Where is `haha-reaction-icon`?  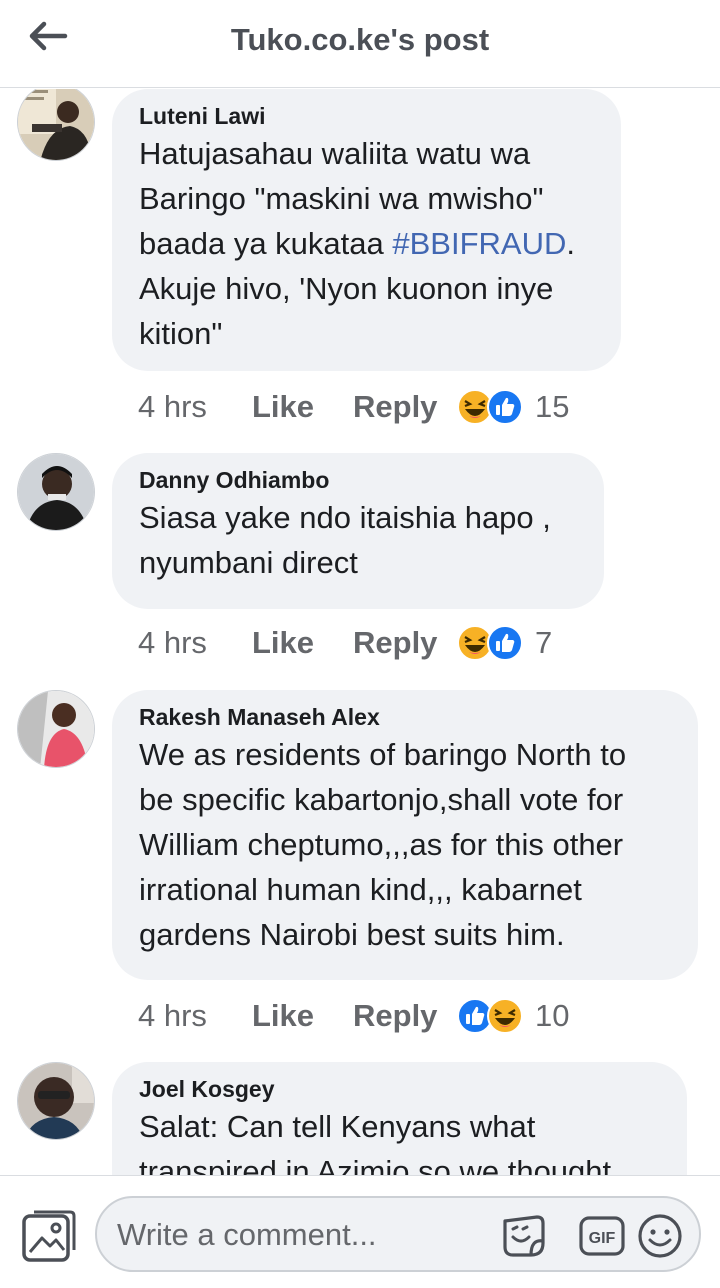
haha-reaction-icon is located at coordinates (505, 1016).